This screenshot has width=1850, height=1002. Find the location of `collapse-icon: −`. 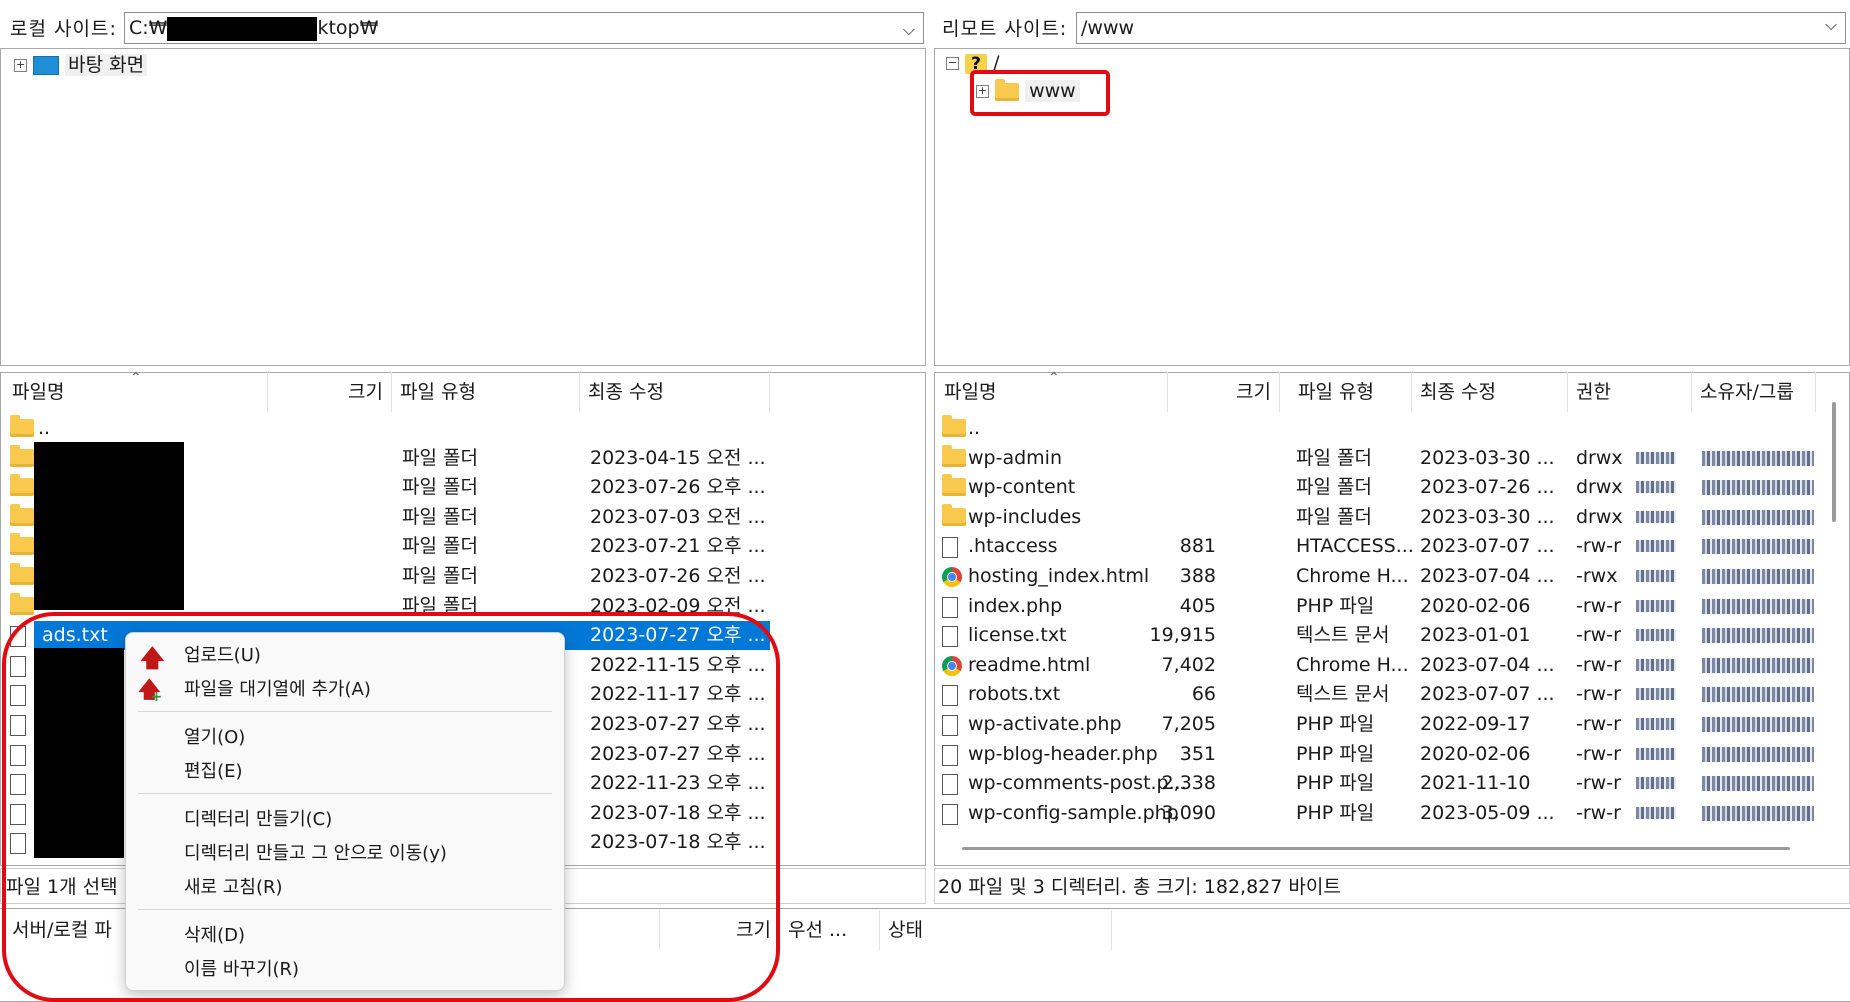

collapse-icon: − is located at coordinates (952, 63).